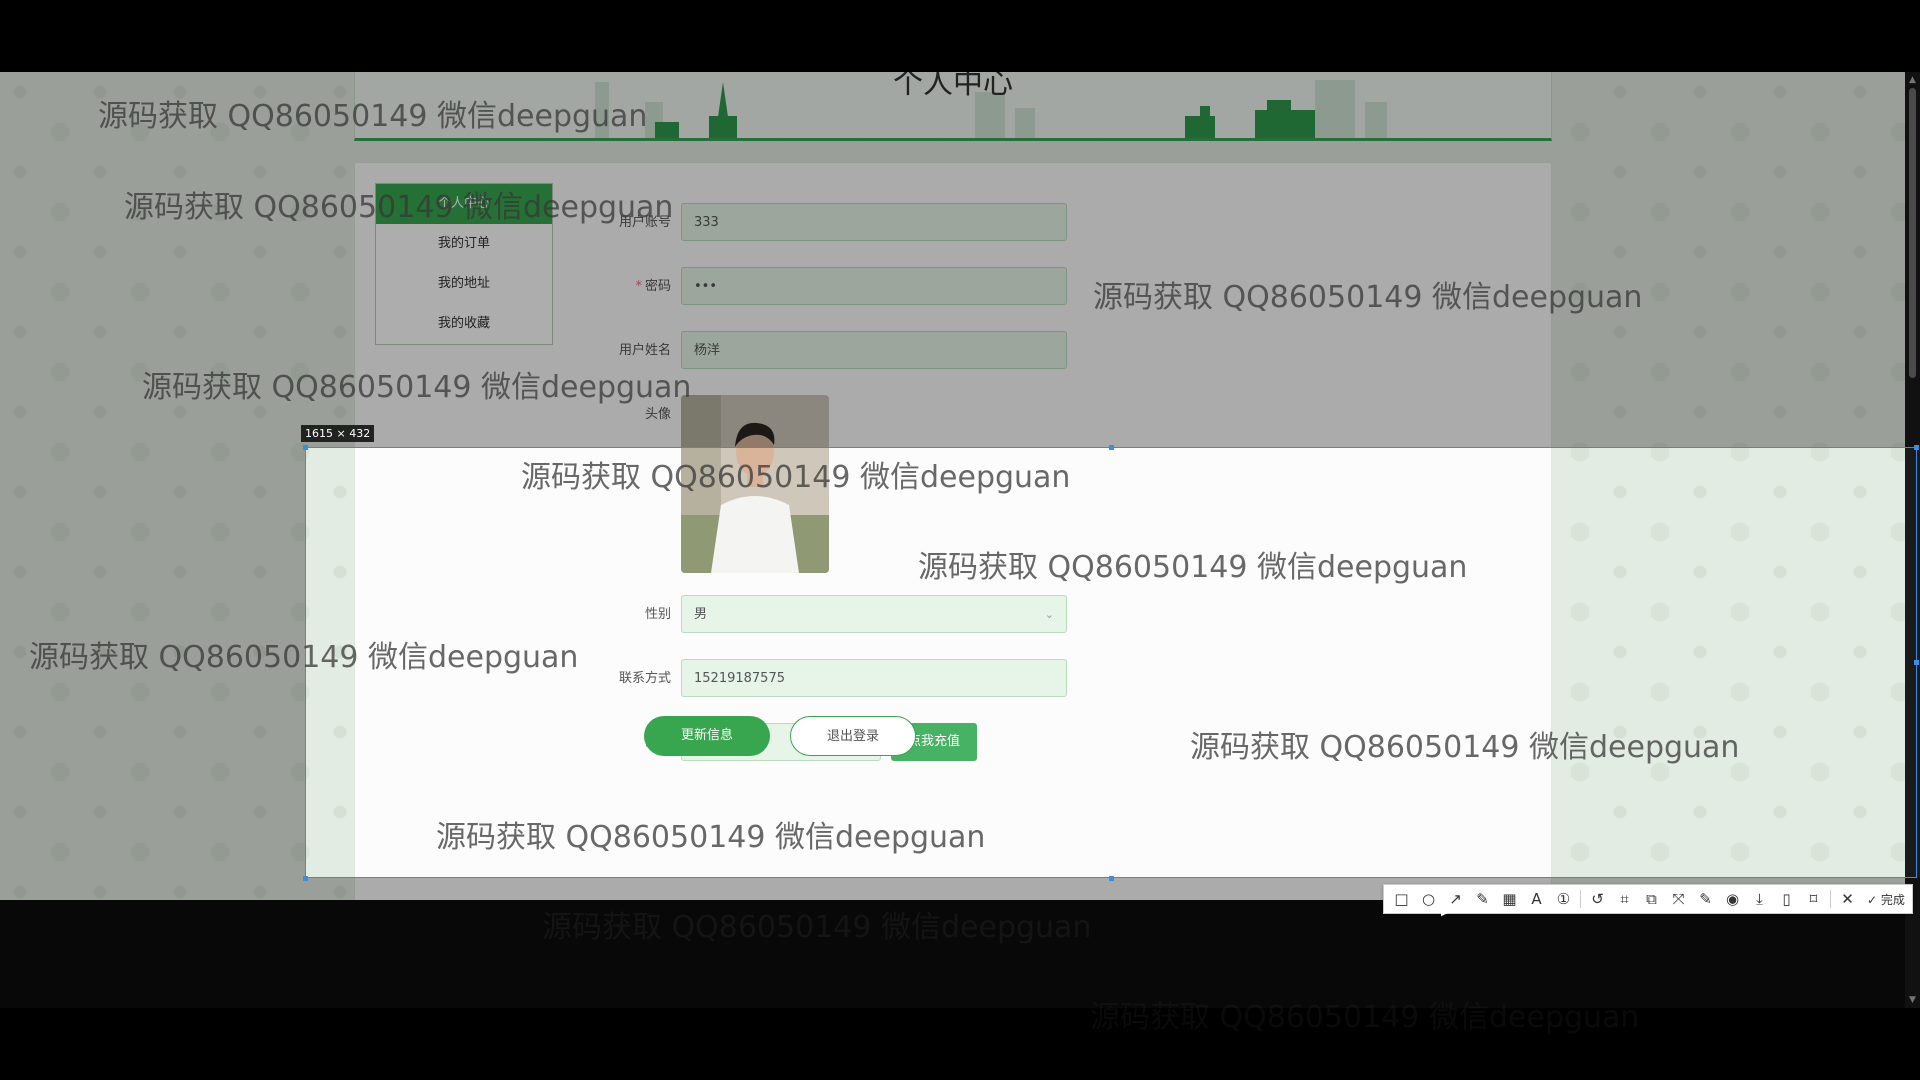 This screenshot has height=1080, width=1920. What do you see at coordinates (1482, 899) in the screenshot?
I see `pen-icon: ✎` at bounding box center [1482, 899].